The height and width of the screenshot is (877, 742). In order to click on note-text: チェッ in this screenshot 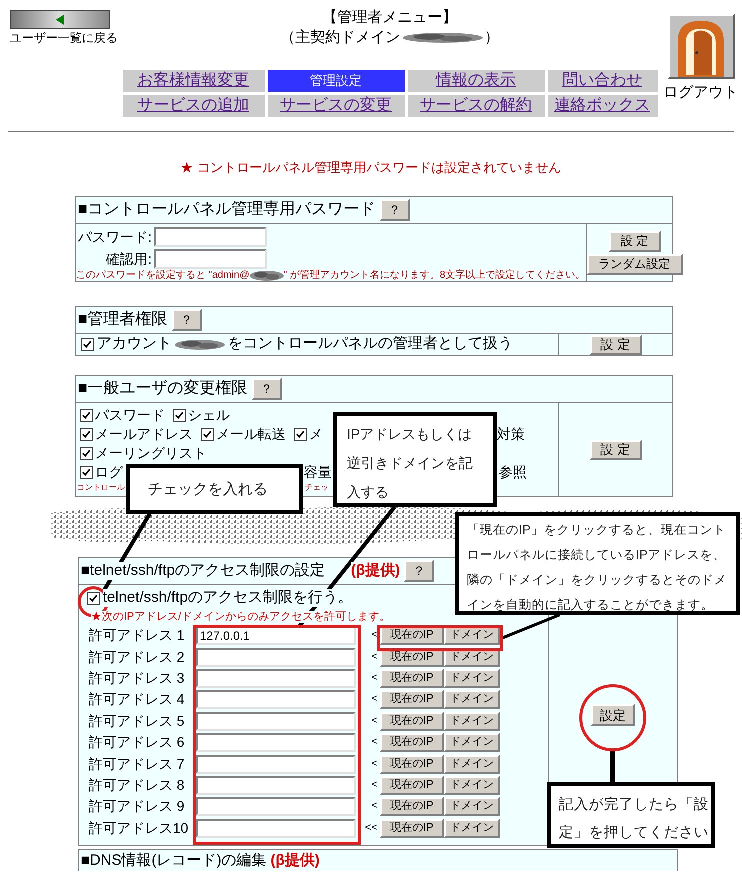, I will do `click(317, 488)`.